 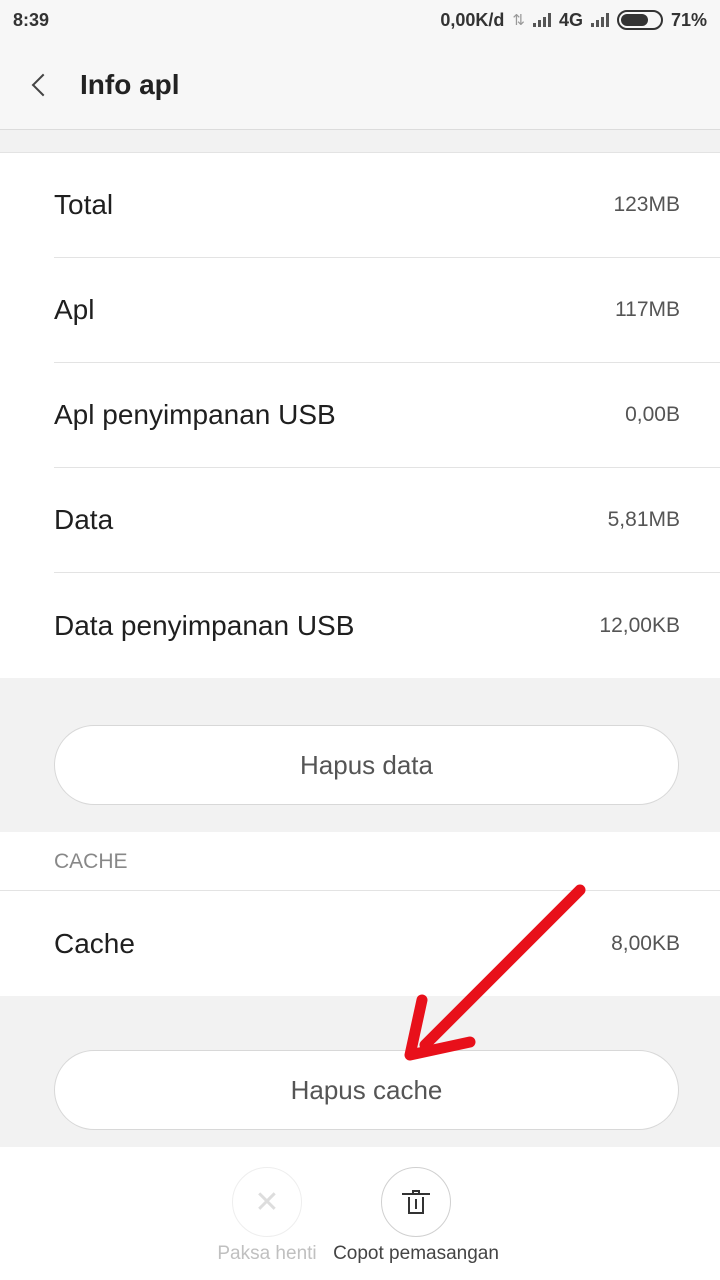 What do you see at coordinates (130, 84) in the screenshot?
I see `page-title: Info apl` at bounding box center [130, 84].